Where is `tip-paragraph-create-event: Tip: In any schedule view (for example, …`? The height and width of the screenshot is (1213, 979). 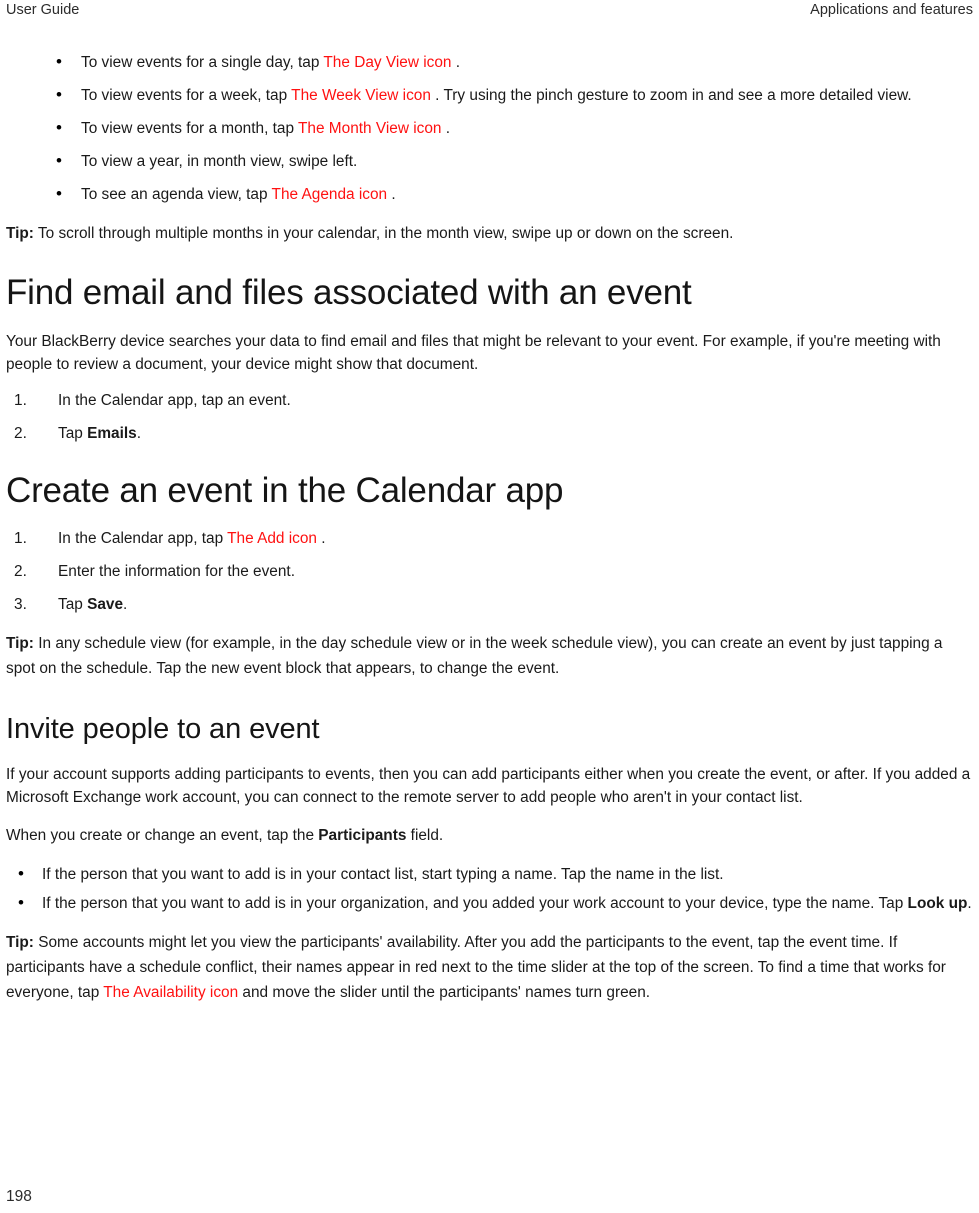 tip-paragraph-create-event: Tip: In any schedule view (for example, … is located at coordinates (490, 656).